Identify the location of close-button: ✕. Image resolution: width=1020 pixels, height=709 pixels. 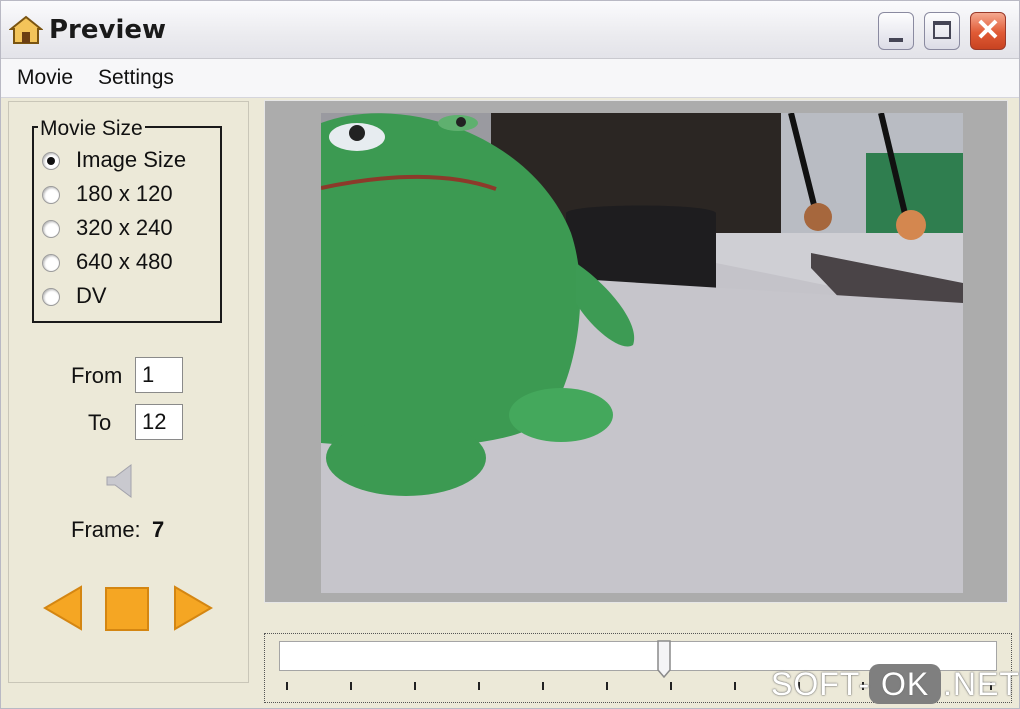
(988, 31).